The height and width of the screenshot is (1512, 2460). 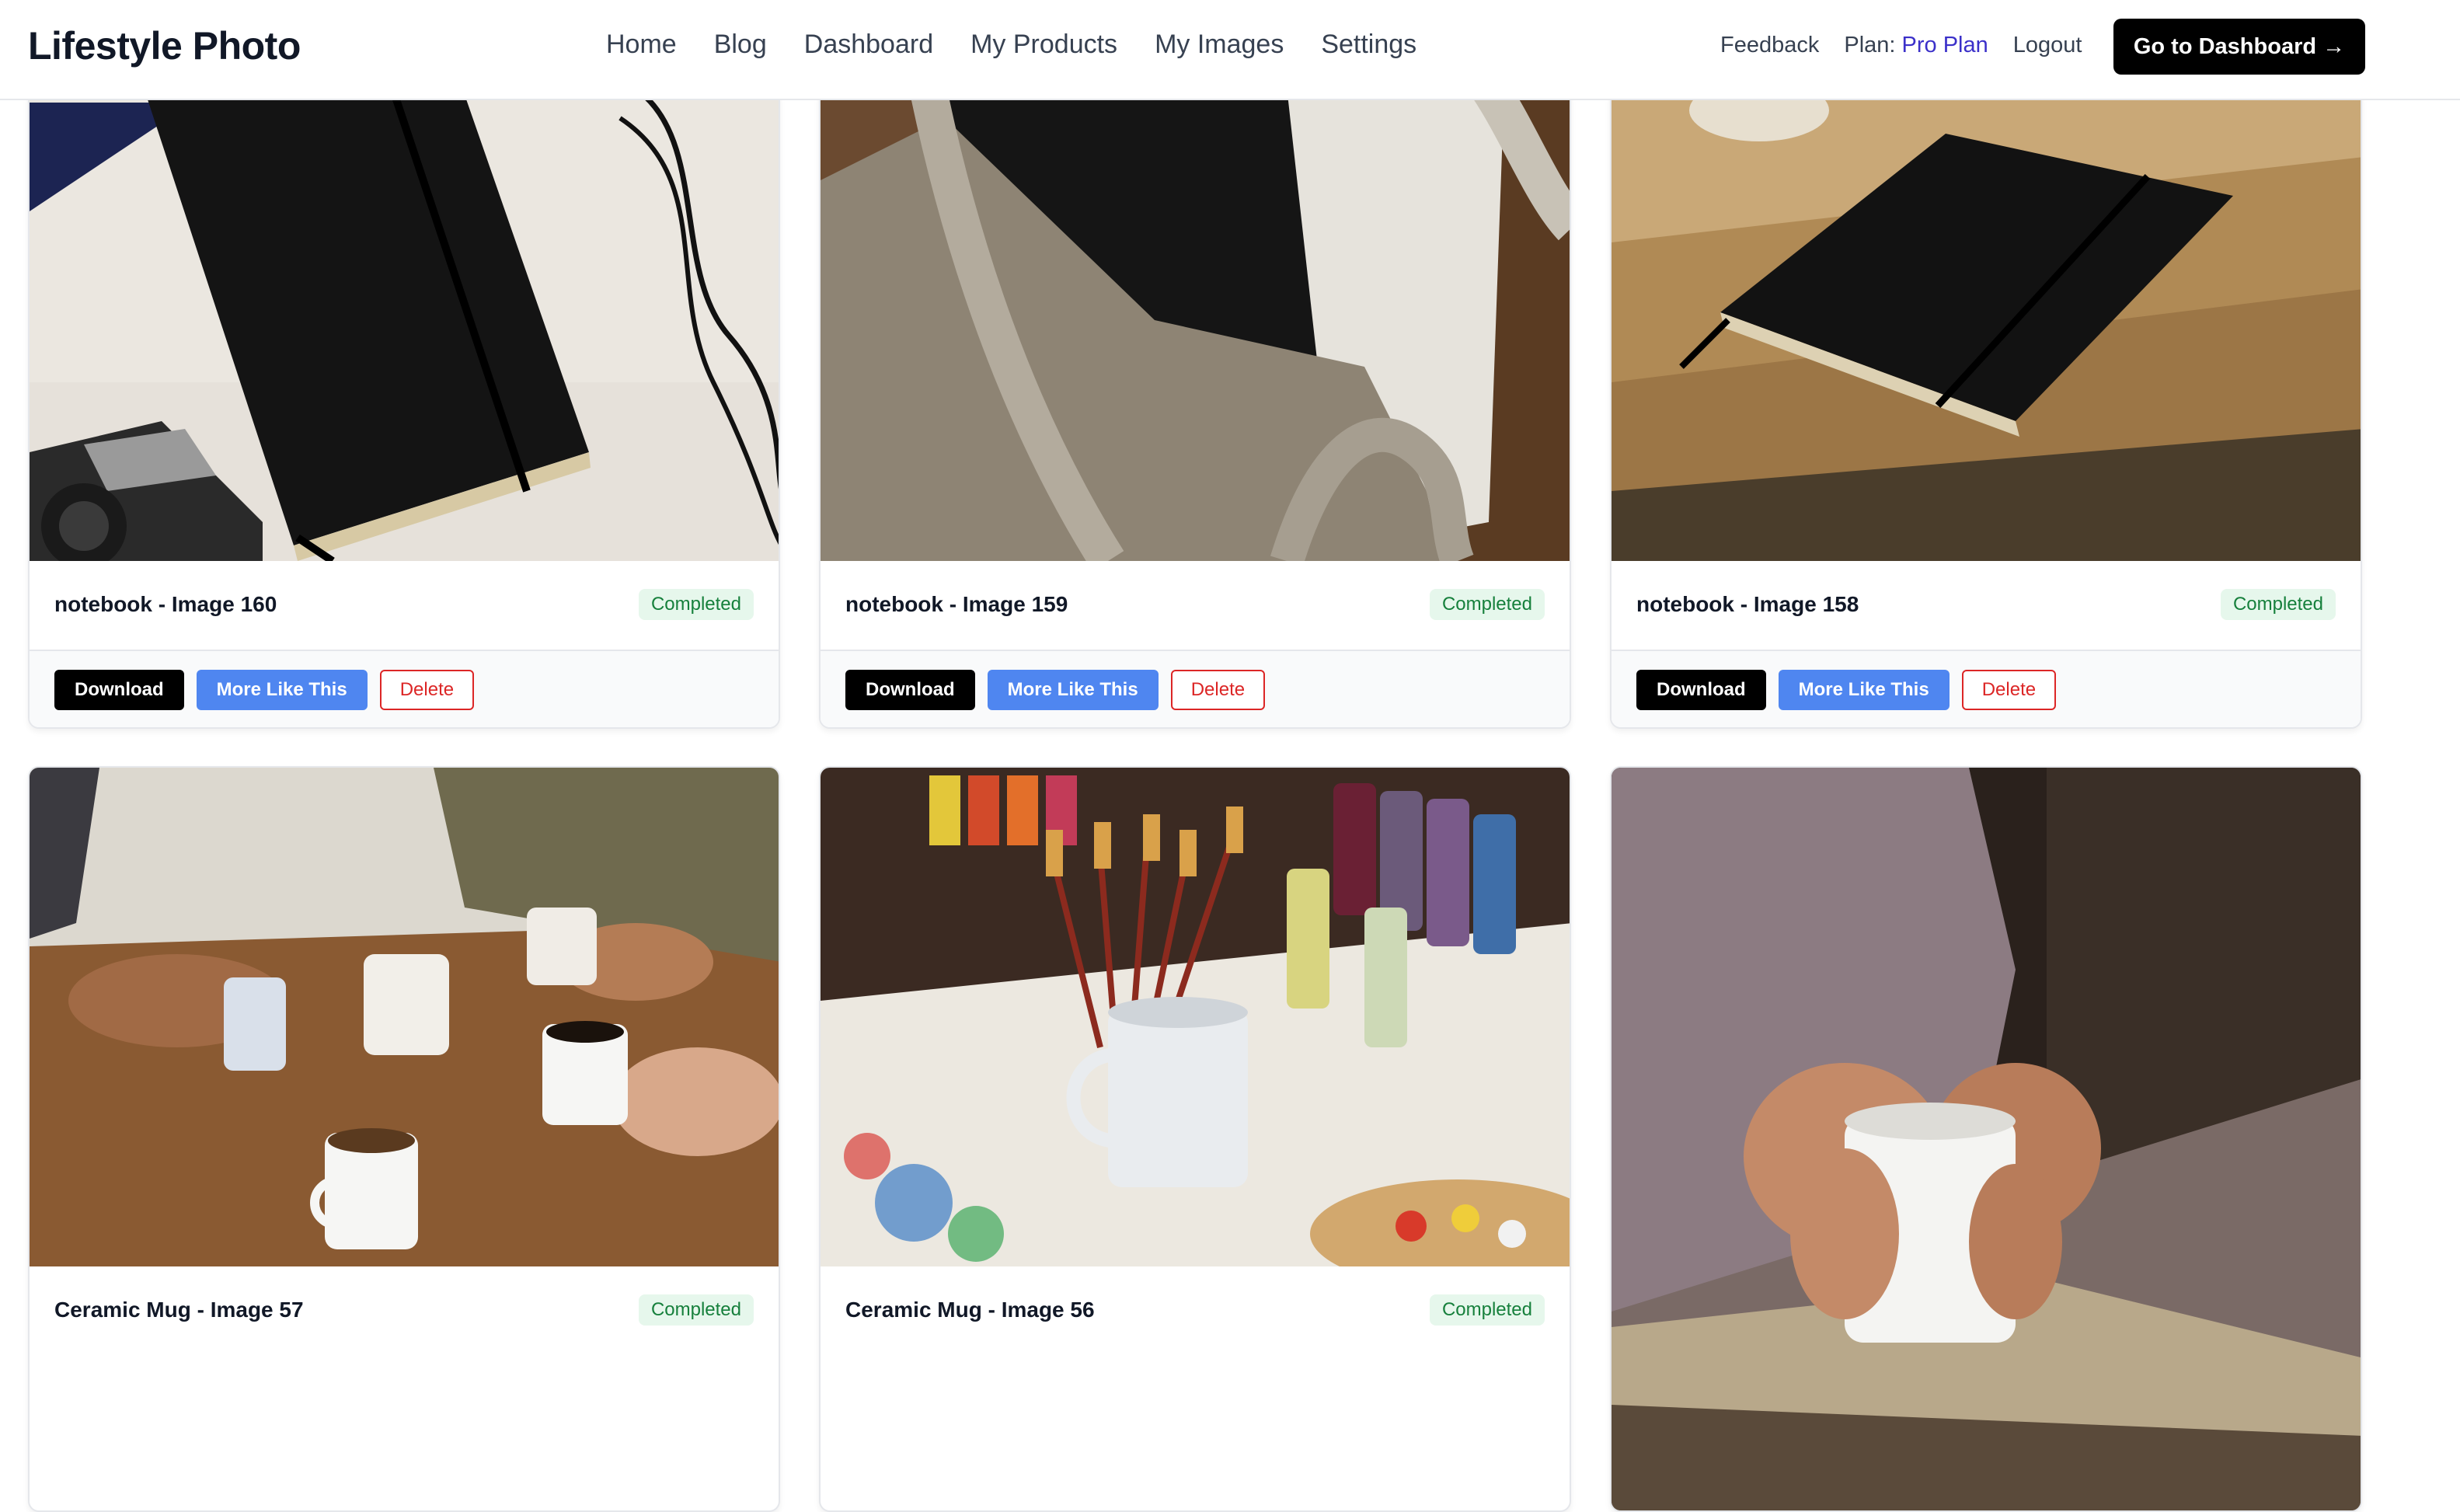 What do you see at coordinates (179, 1310) in the screenshot?
I see `card-title: Ceramic Mug - Image 57` at bounding box center [179, 1310].